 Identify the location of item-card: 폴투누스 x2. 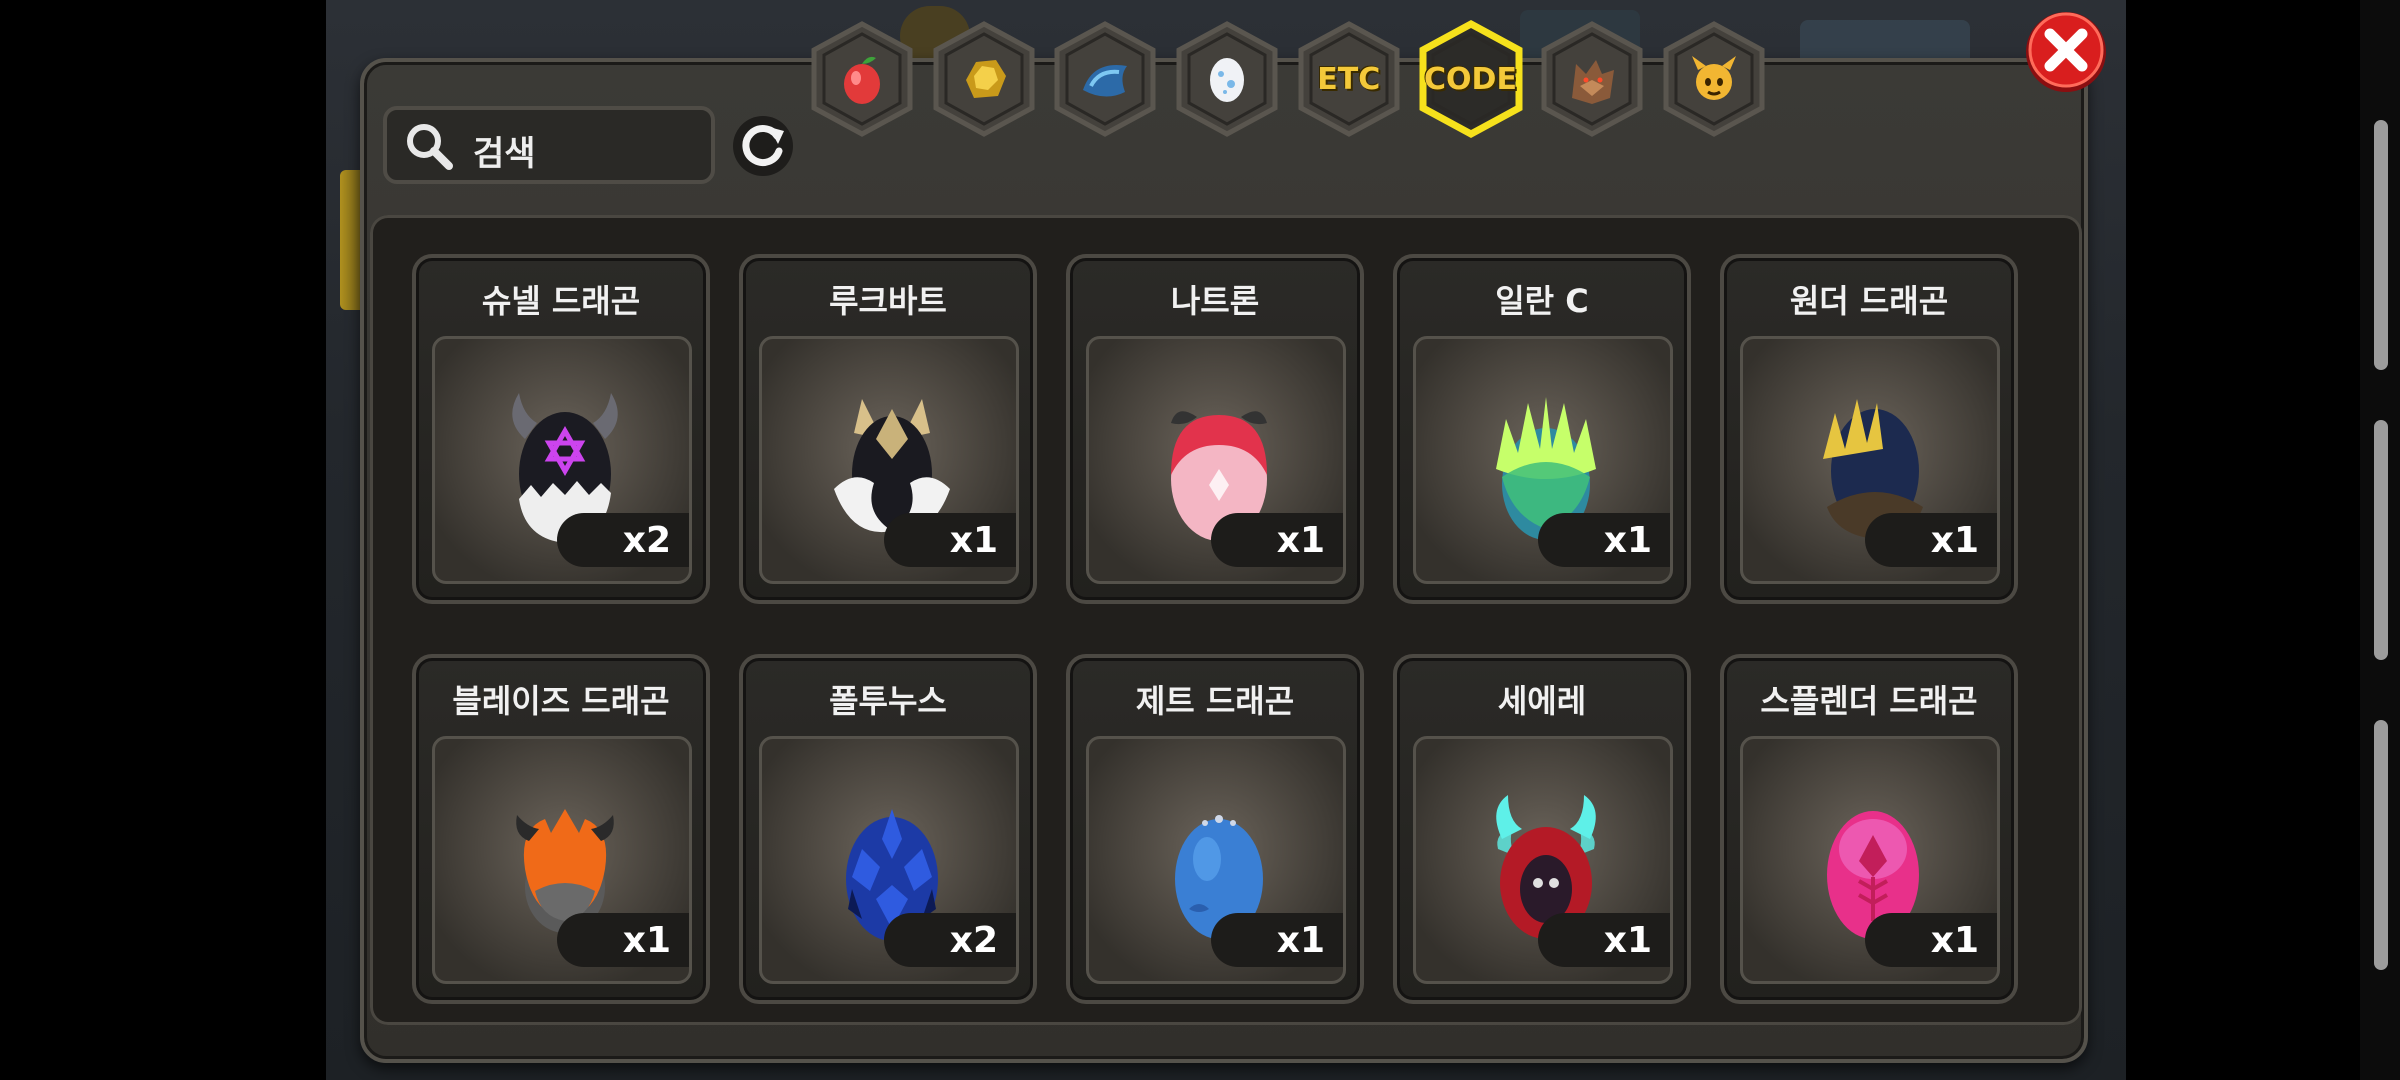
(888, 829).